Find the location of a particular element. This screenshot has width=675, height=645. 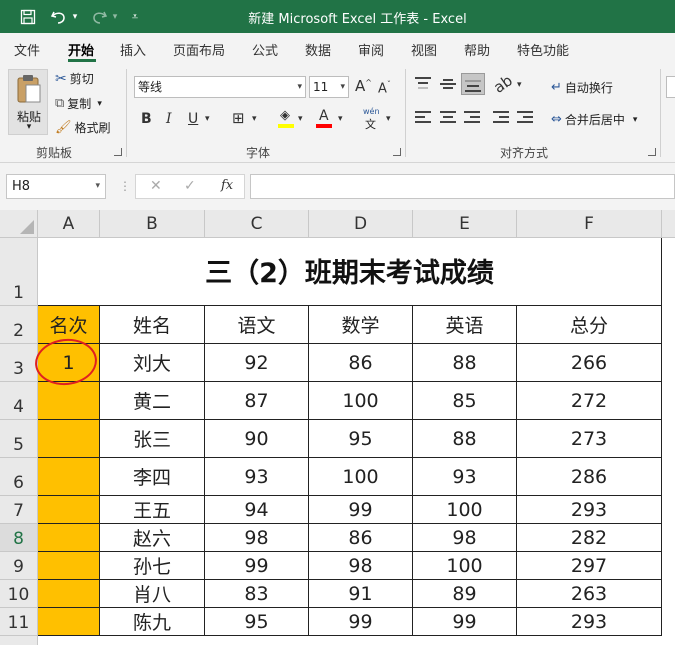

table-cell: 263 is located at coordinates (589, 594).